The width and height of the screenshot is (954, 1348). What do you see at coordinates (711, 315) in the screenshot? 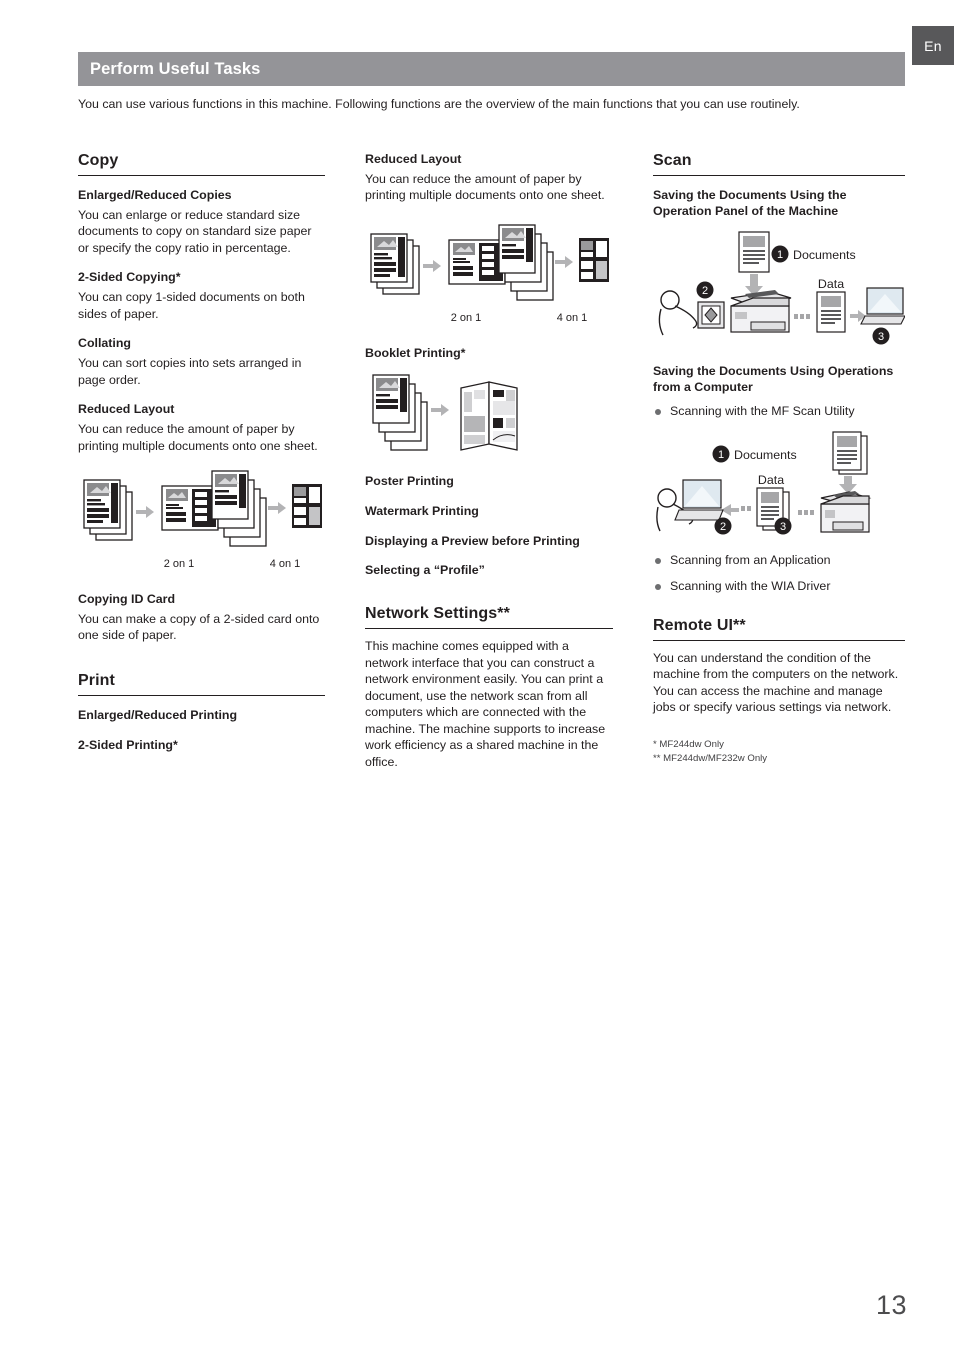
I see `start-button-icon` at bounding box center [711, 315].